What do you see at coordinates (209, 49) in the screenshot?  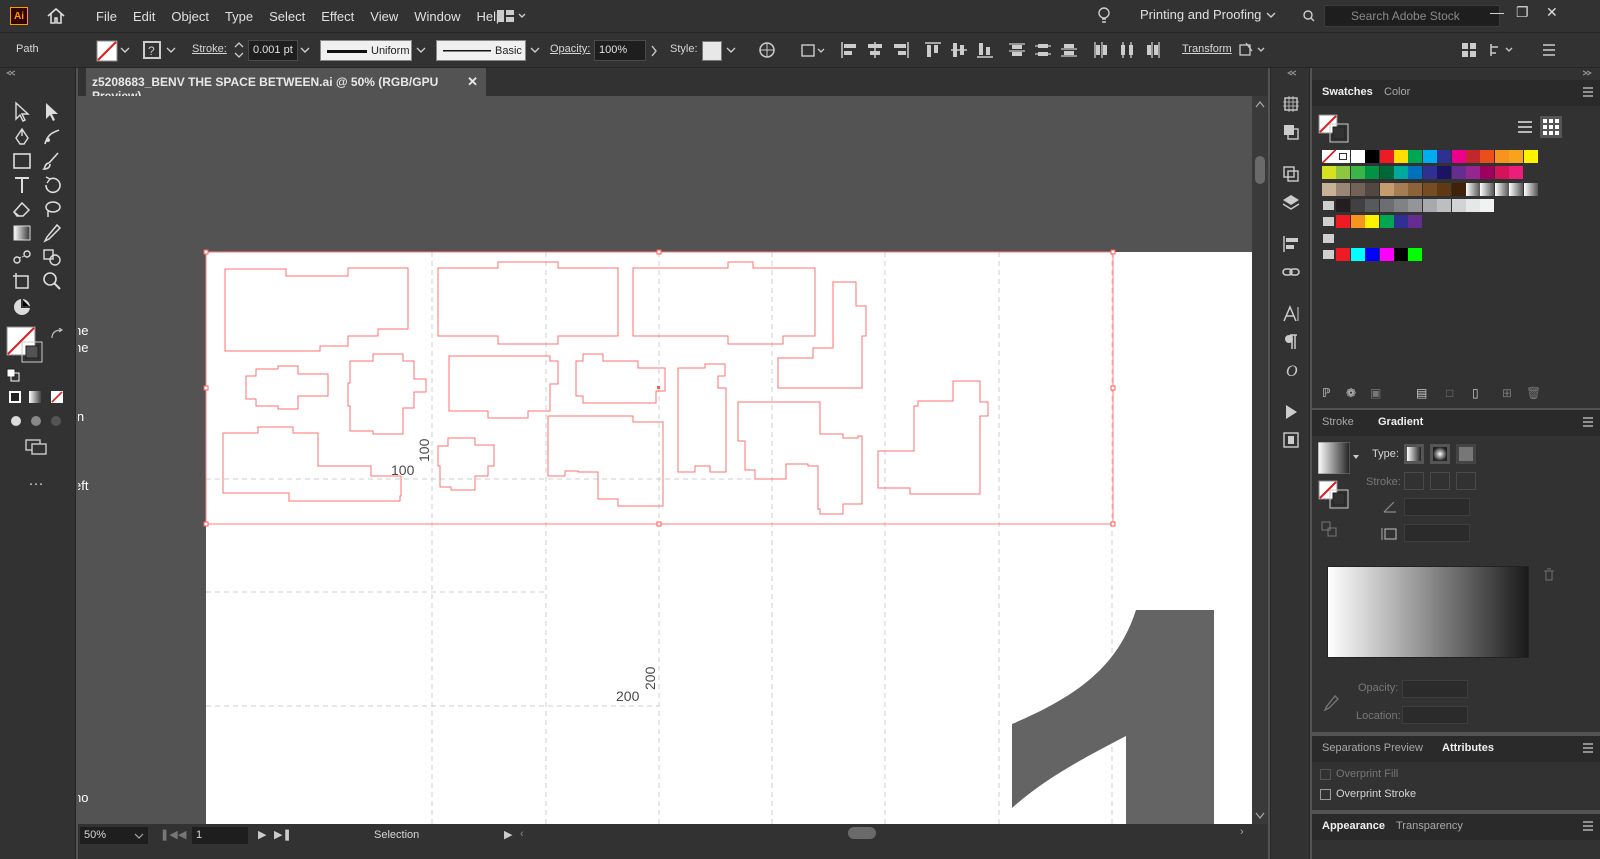 I see `stroke-label: Stroke:` at bounding box center [209, 49].